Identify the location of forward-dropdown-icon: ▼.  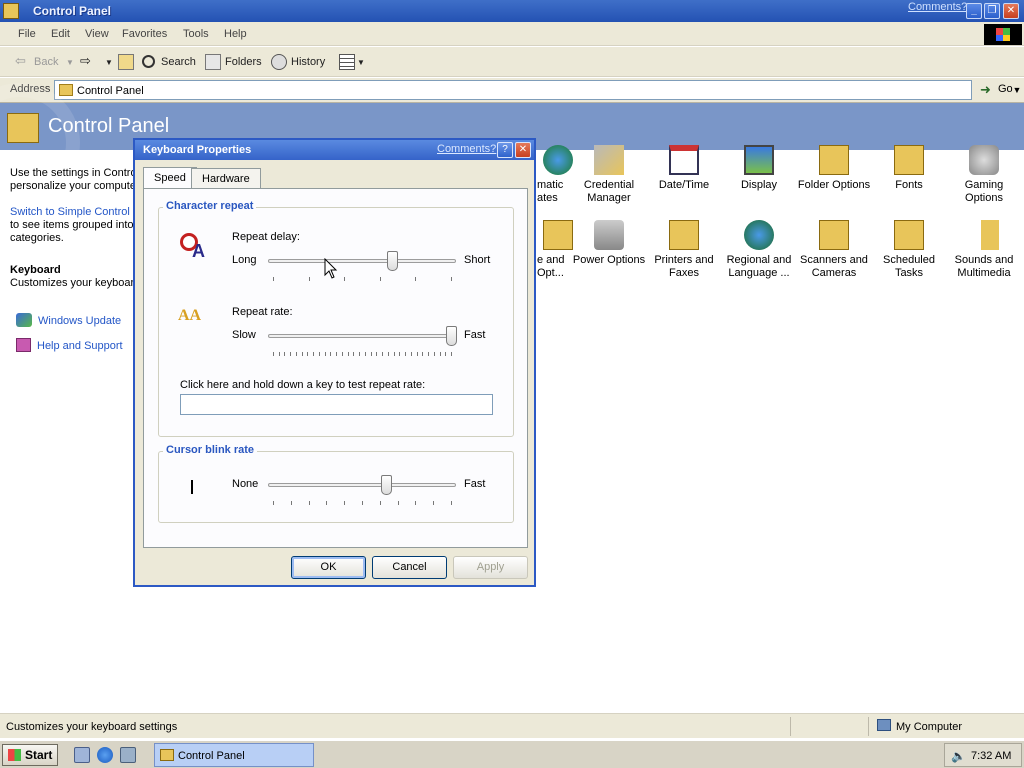
(109, 62).